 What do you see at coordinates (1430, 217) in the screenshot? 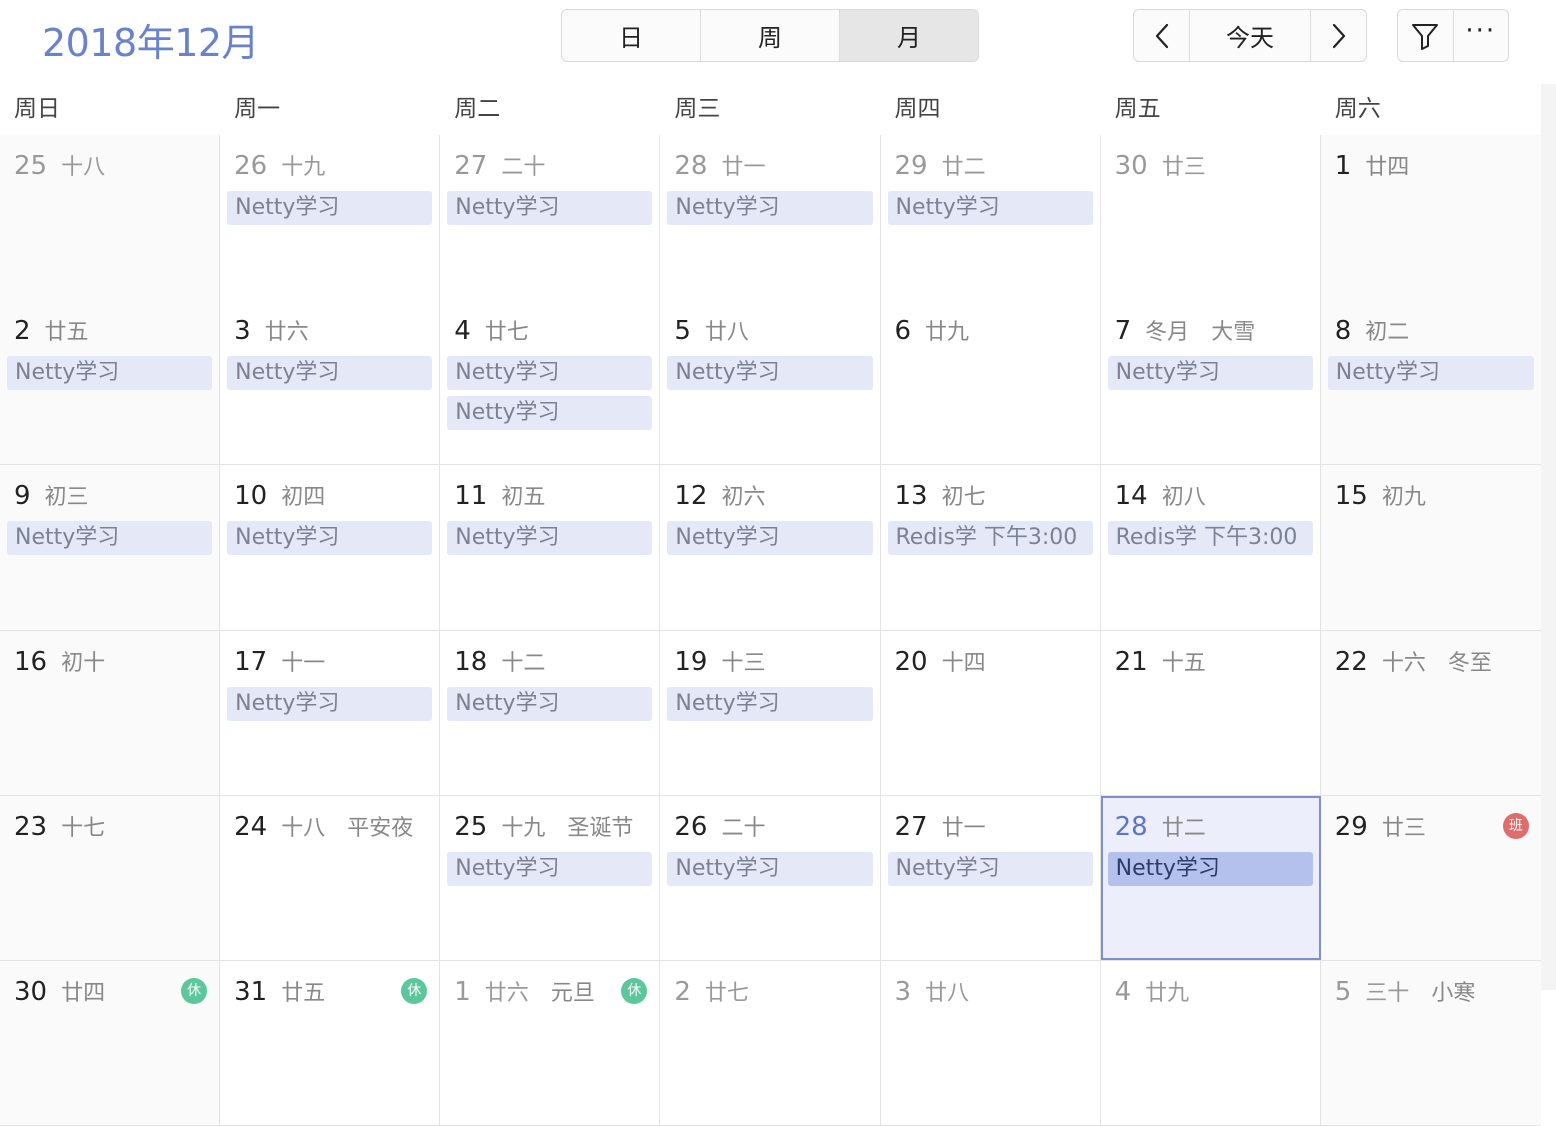
I see `day-cell: 1 廿四` at bounding box center [1430, 217].